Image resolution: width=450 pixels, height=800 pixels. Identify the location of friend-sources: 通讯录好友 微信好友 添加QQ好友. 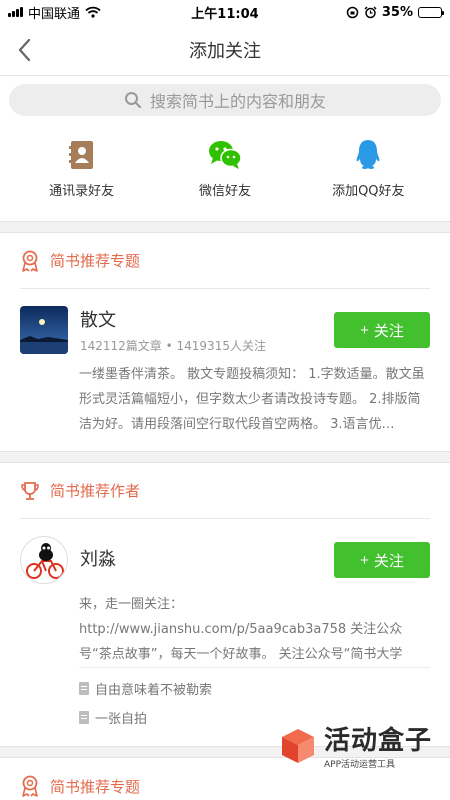
(225, 174).